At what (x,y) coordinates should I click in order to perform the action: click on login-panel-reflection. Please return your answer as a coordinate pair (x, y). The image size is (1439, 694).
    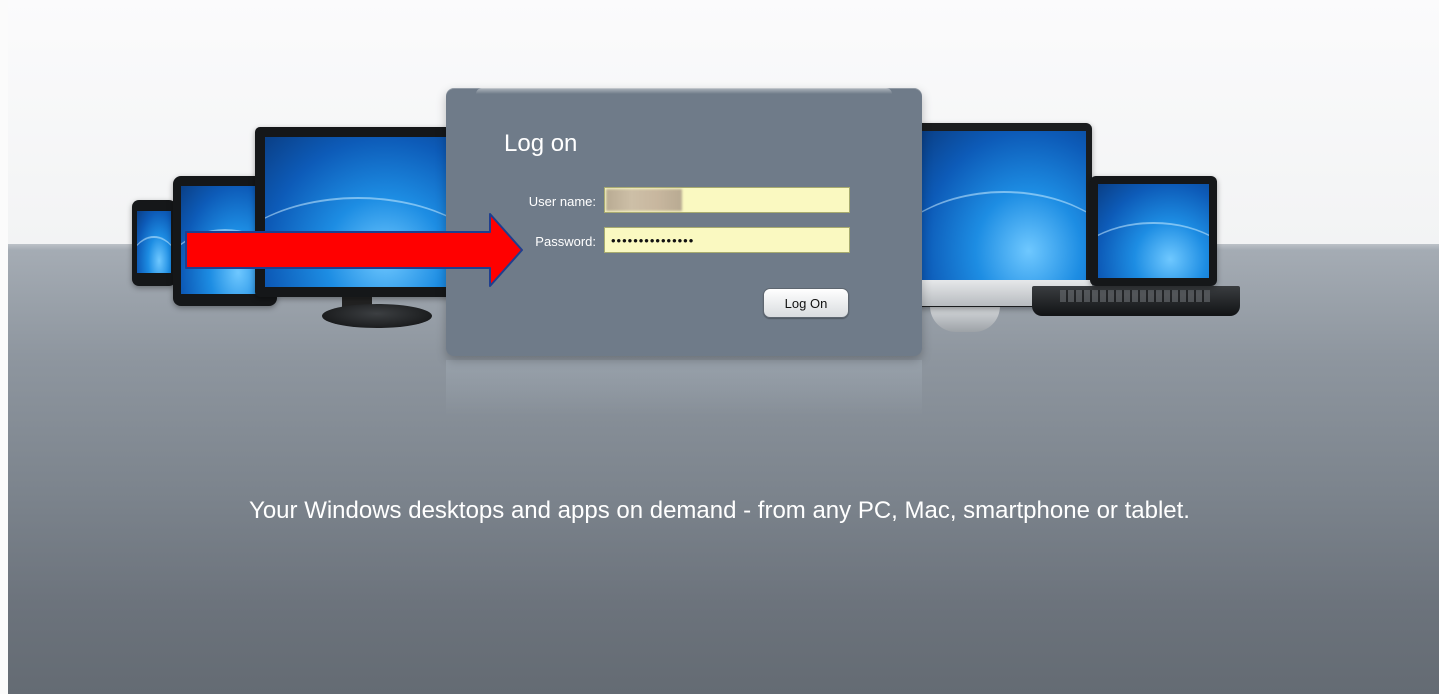
    Looking at the image, I should click on (684, 388).